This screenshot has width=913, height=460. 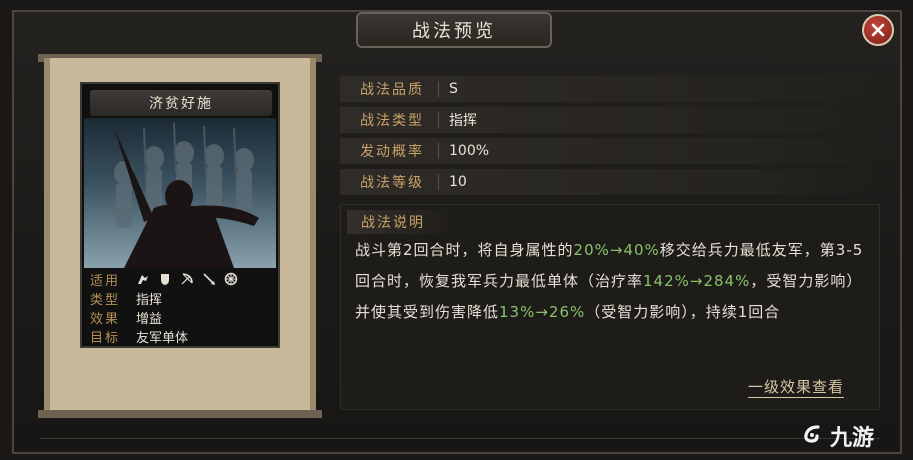 I want to click on tactic-card-art, so click(x=180, y=193).